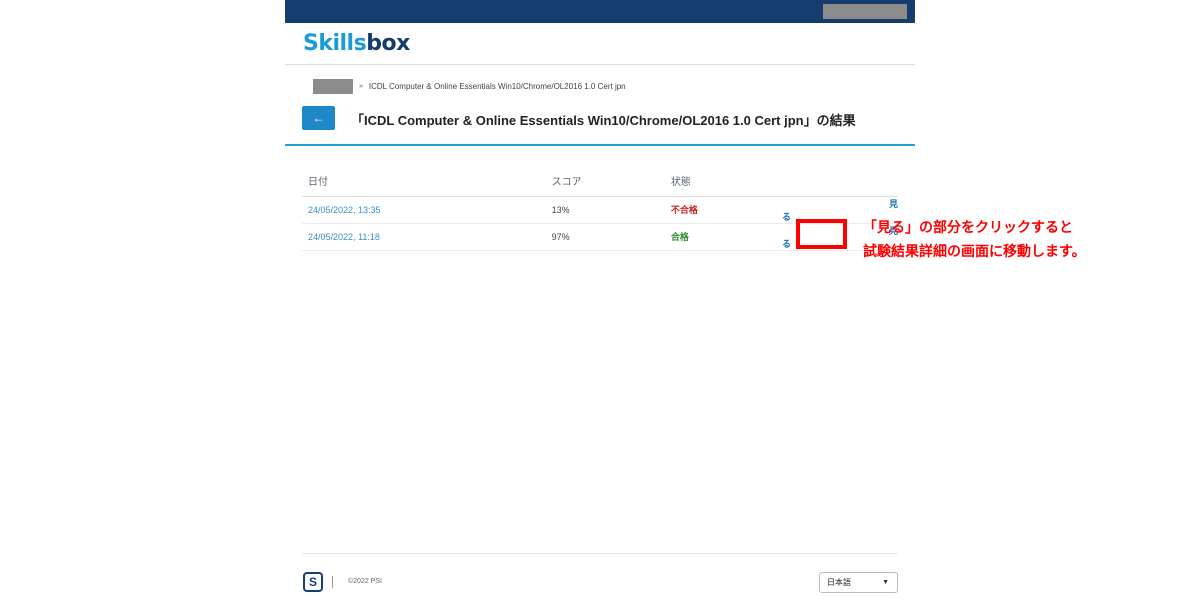 This screenshot has width=1200, height=600. What do you see at coordinates (333, 86) in the screenshot?
I see `breadcrumb-home-redacted` at bounding box center [333, 86].